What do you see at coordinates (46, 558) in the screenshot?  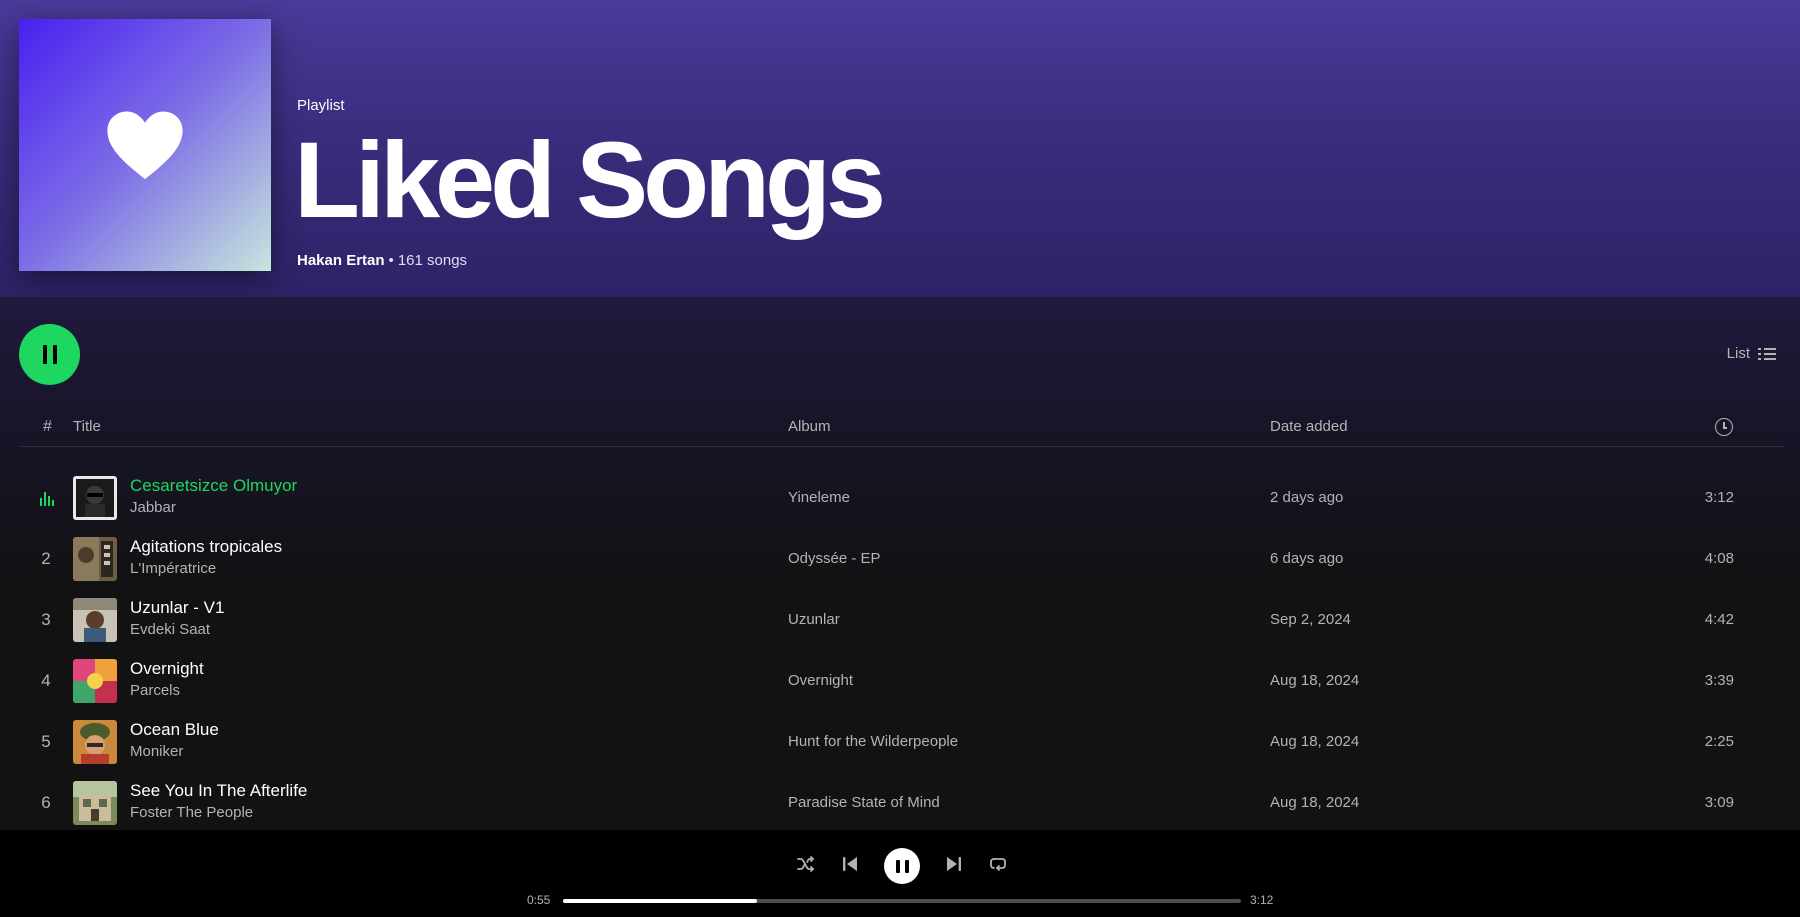 I see `track-number: 2` at bounding box center [46, 558].